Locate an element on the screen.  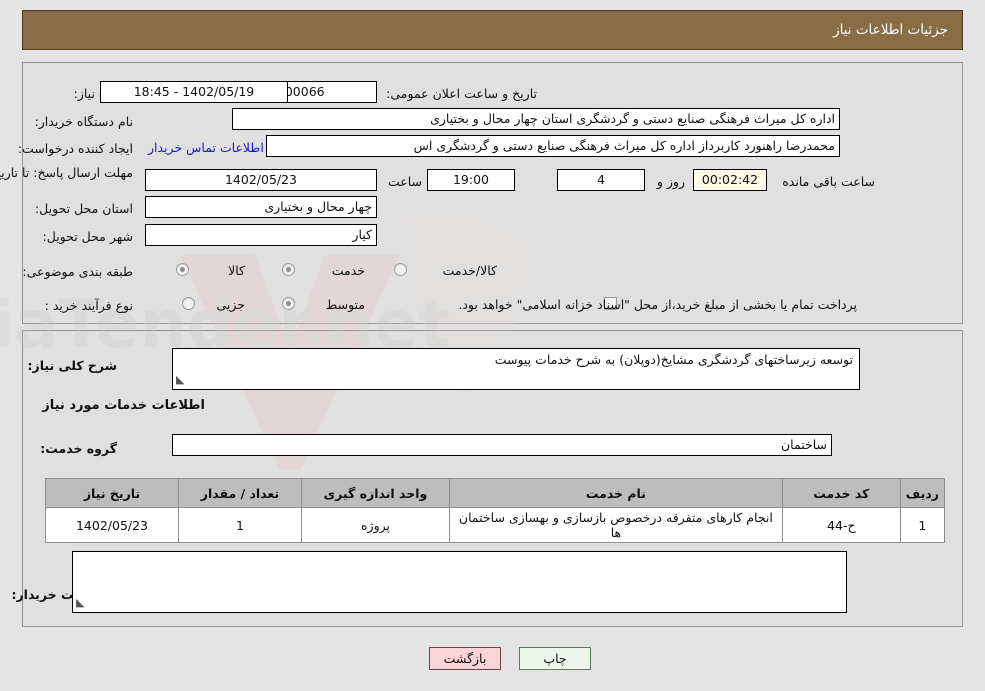
deadline-hour-label: ساعت is located at coordinates (404, 181).